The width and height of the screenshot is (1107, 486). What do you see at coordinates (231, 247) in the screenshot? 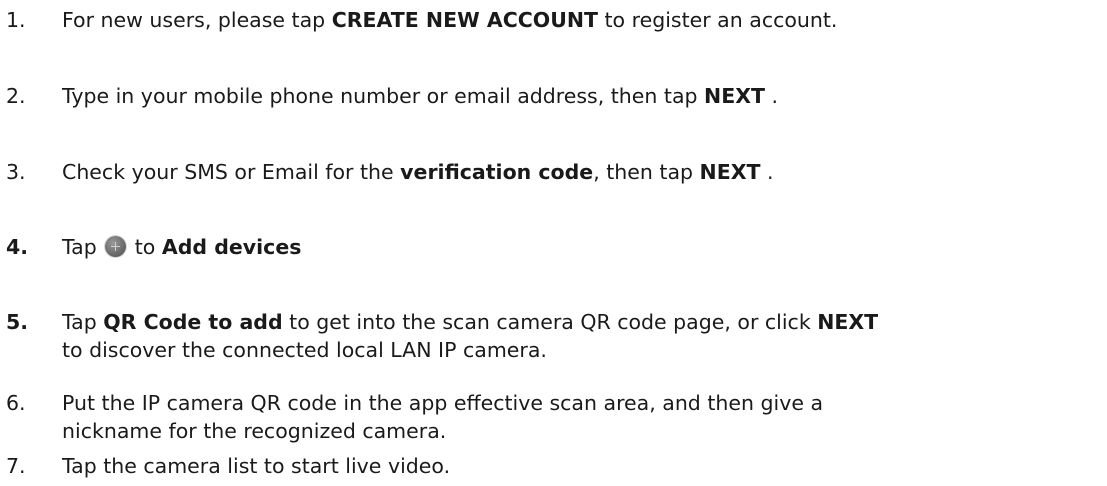
I see `emphasis-add-devices: Add devices` at bounding box center [231, 247].